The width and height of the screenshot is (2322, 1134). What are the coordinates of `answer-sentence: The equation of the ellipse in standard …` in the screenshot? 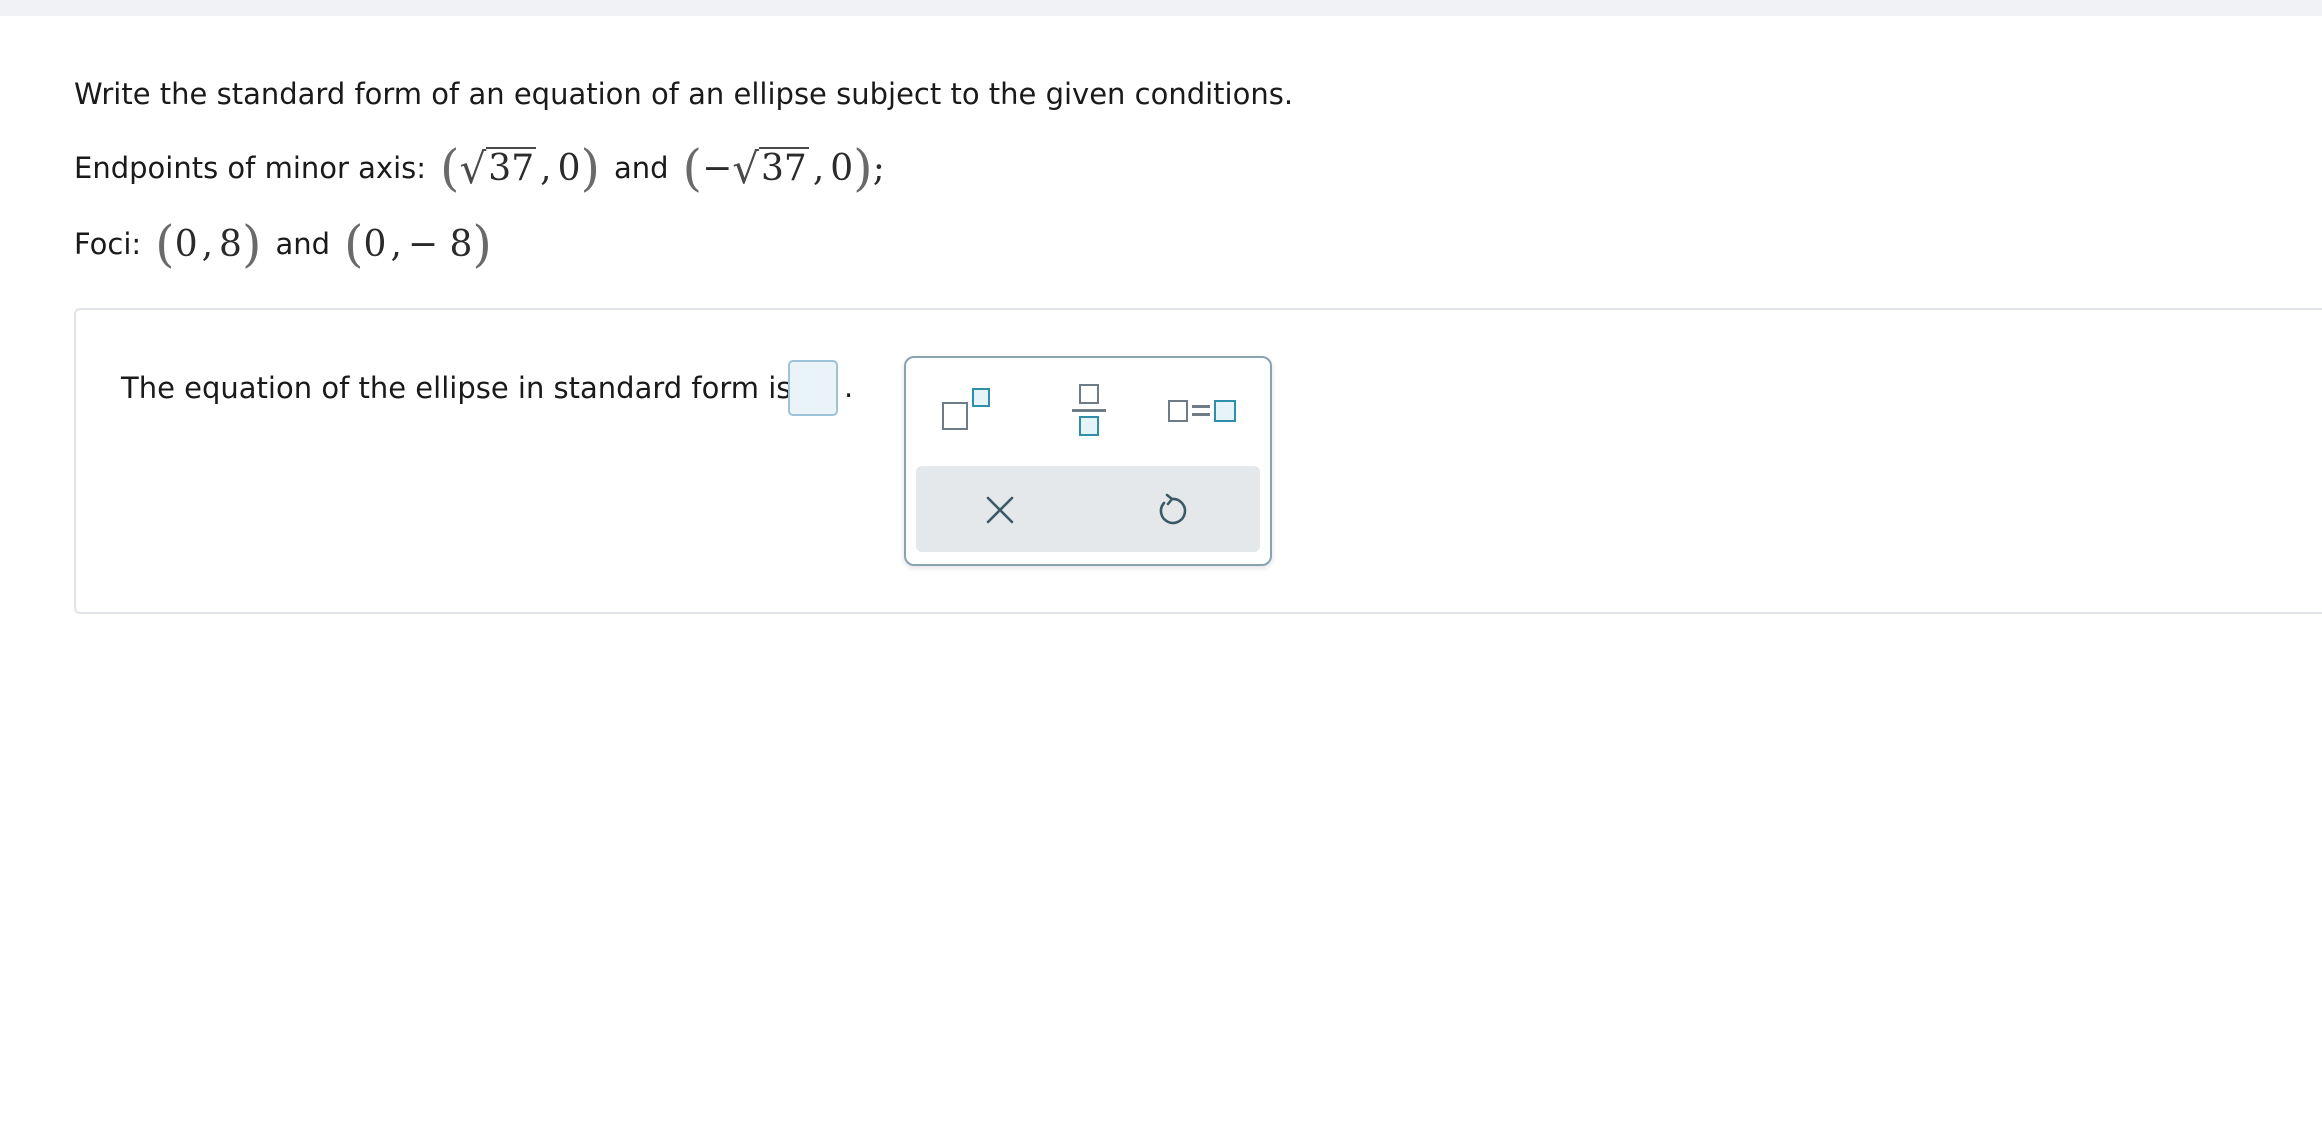 It's located at (456, 388).